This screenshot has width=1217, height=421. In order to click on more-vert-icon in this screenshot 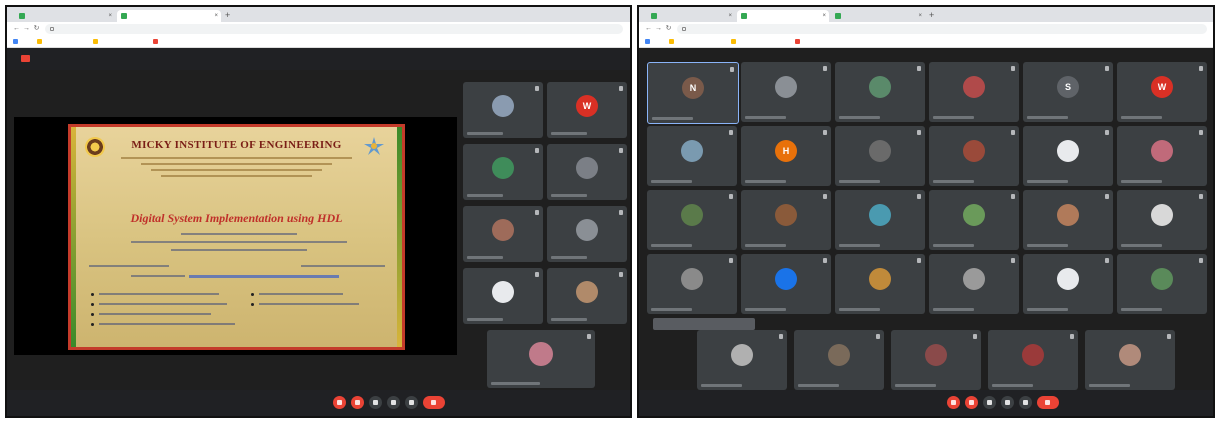, I will do `click(1025, 402)`.